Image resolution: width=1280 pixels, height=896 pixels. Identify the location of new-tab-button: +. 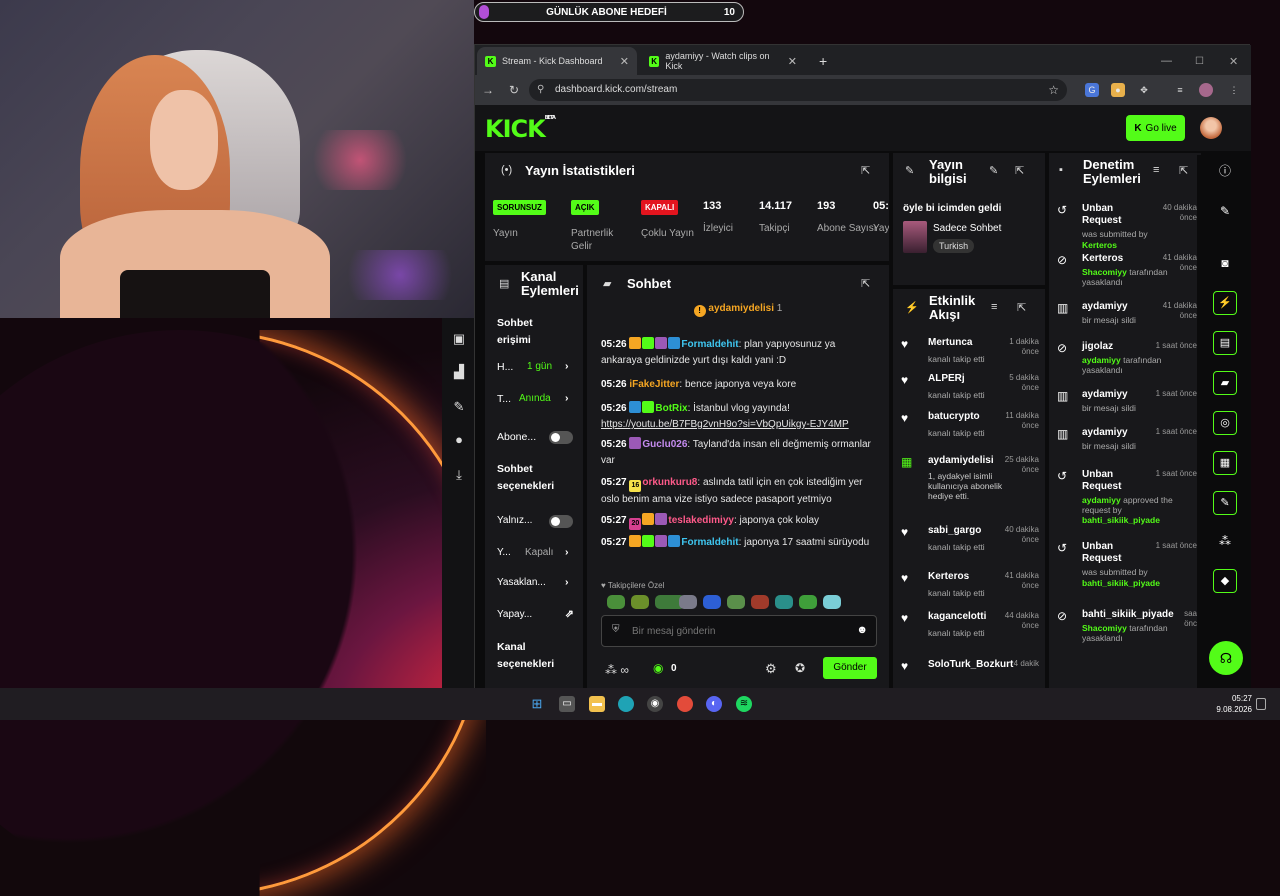
(823, 61).